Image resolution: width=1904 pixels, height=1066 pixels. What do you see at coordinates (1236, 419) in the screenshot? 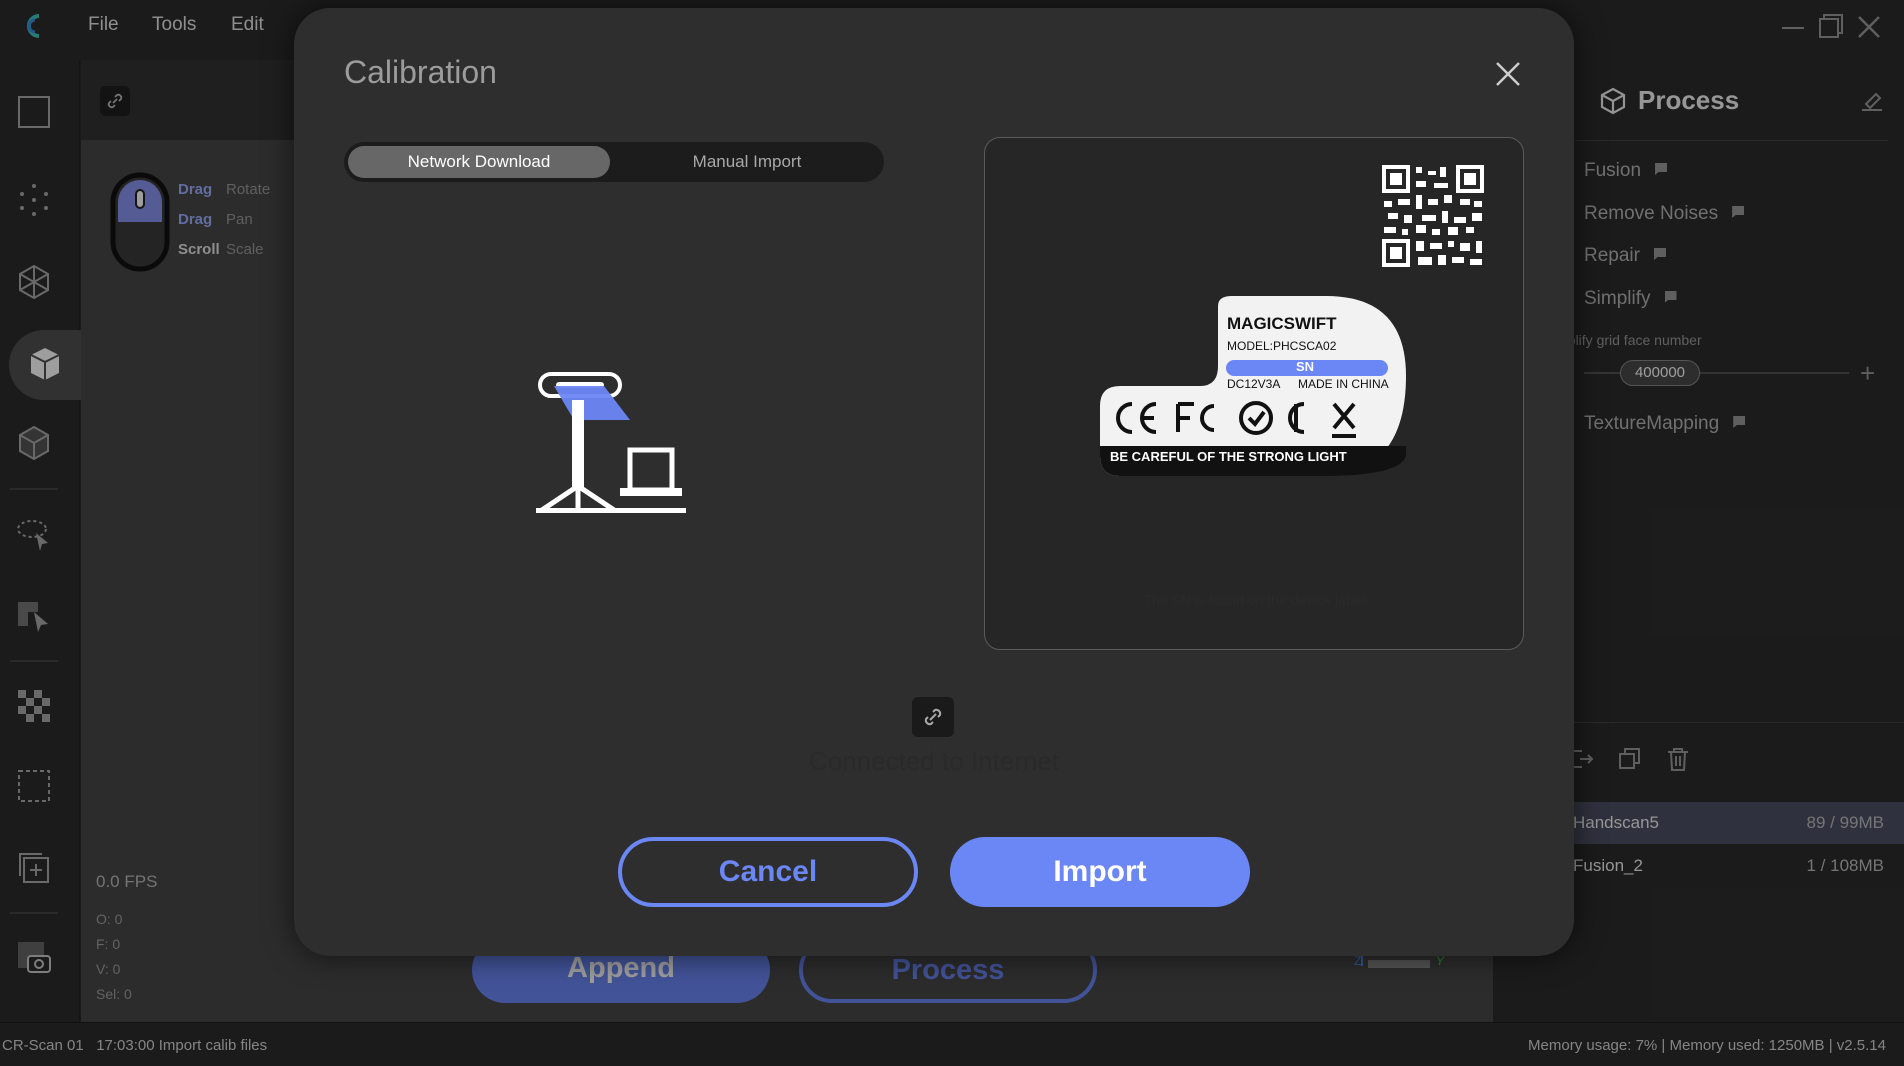
I see `certification-icons` at bounding box center [1236, 419].